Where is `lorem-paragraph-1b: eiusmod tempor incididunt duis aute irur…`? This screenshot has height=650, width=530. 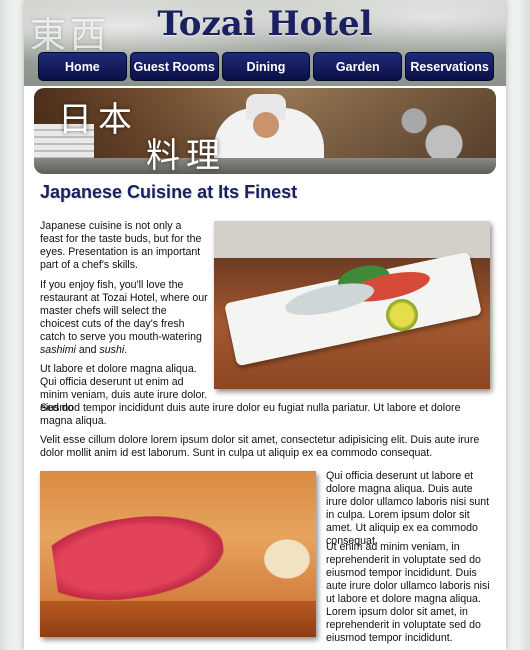 lorem-paragraph-1b: eiusmod tempor incididunt duis aute irur… is located at coordinates (250, 414).